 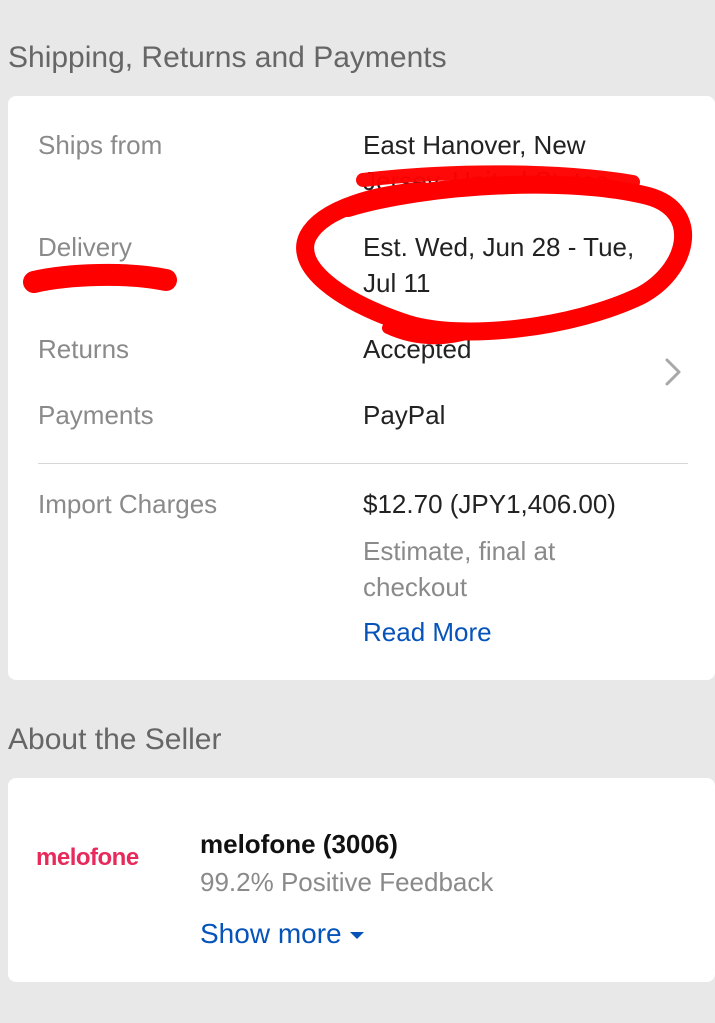 What do you see at coordinates (96, 415) in the screenshot?
I see `payments-label: Payments` at bounding box center [96, 415].